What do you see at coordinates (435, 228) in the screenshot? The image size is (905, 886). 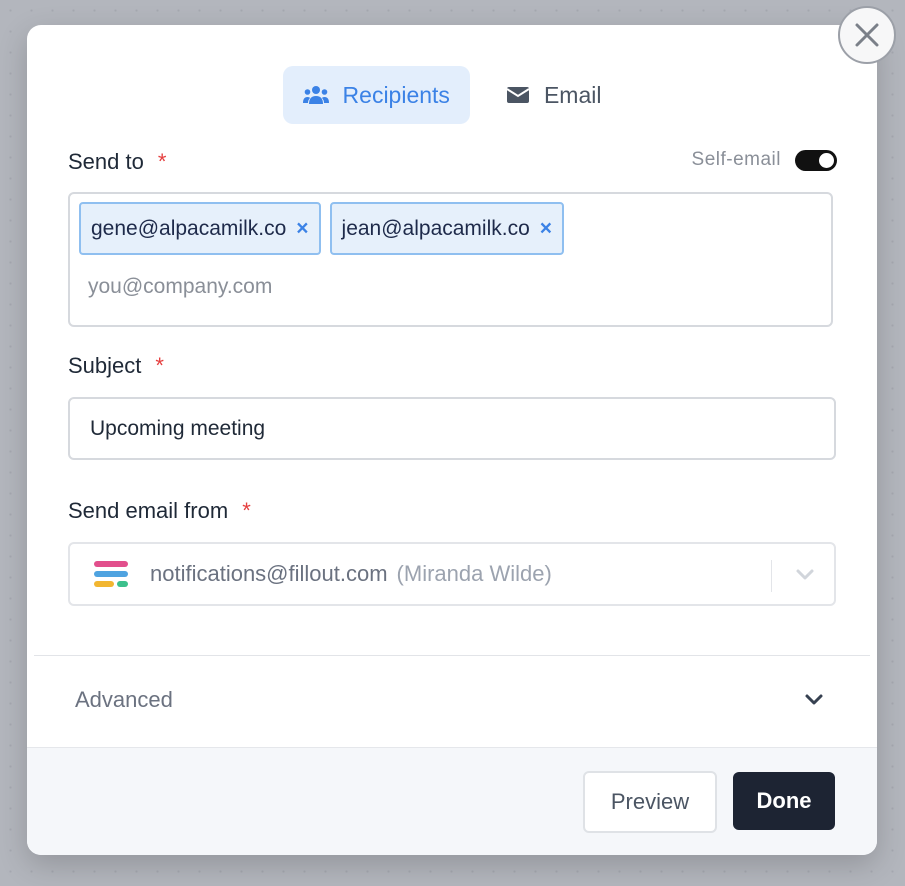 I see `recipient-chip-label: jean@alpacamilk.co` at bounding box center [435, 228].